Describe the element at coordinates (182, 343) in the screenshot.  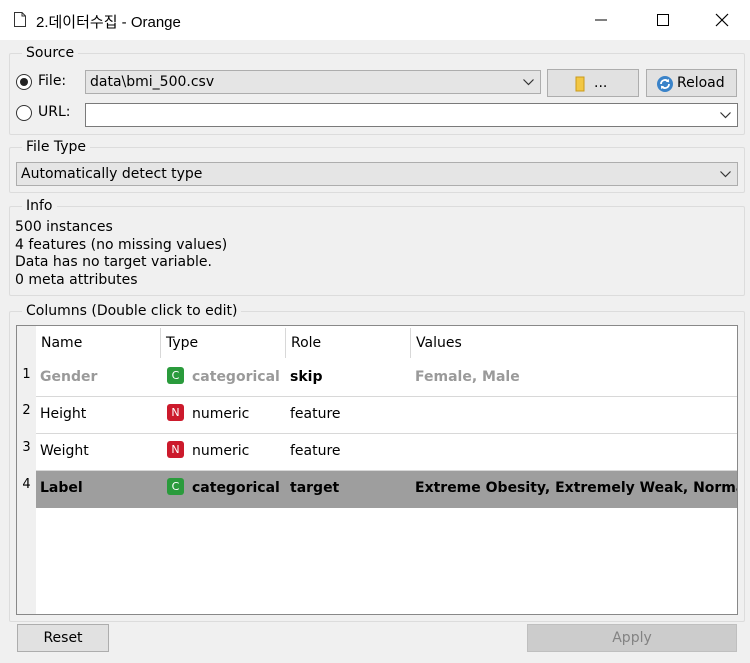
I see `column-header-label: Type` at that location.